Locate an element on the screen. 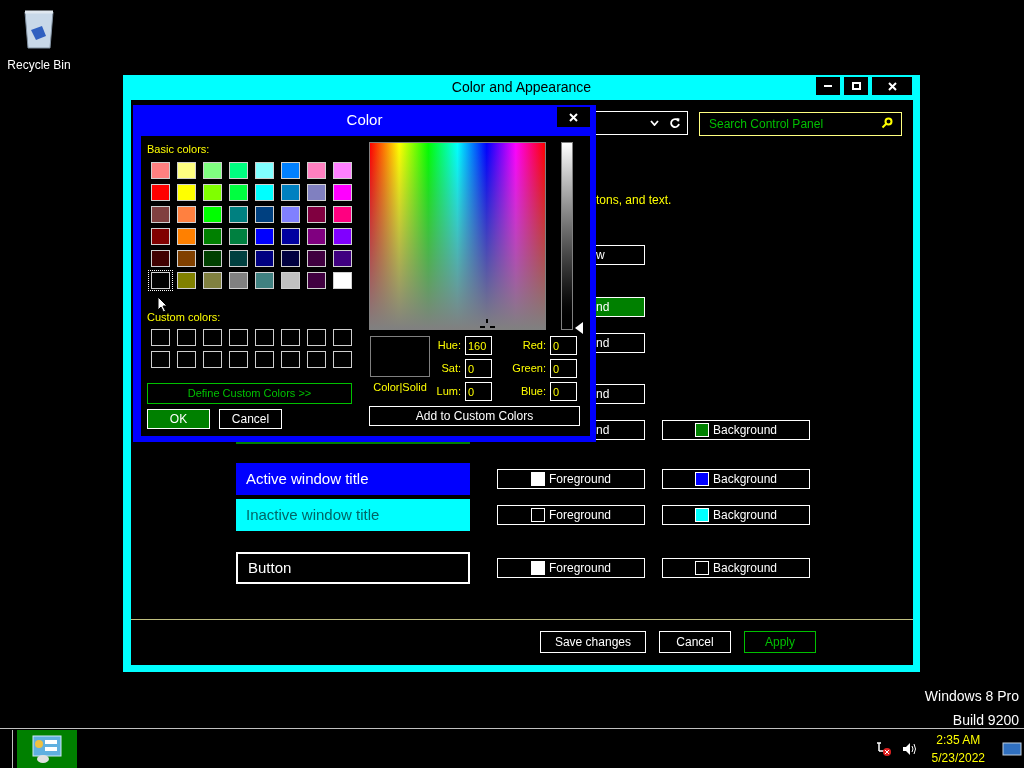  add-to-custom-colors-button: Add to Custom Colors is located at coordinates (474, 416).